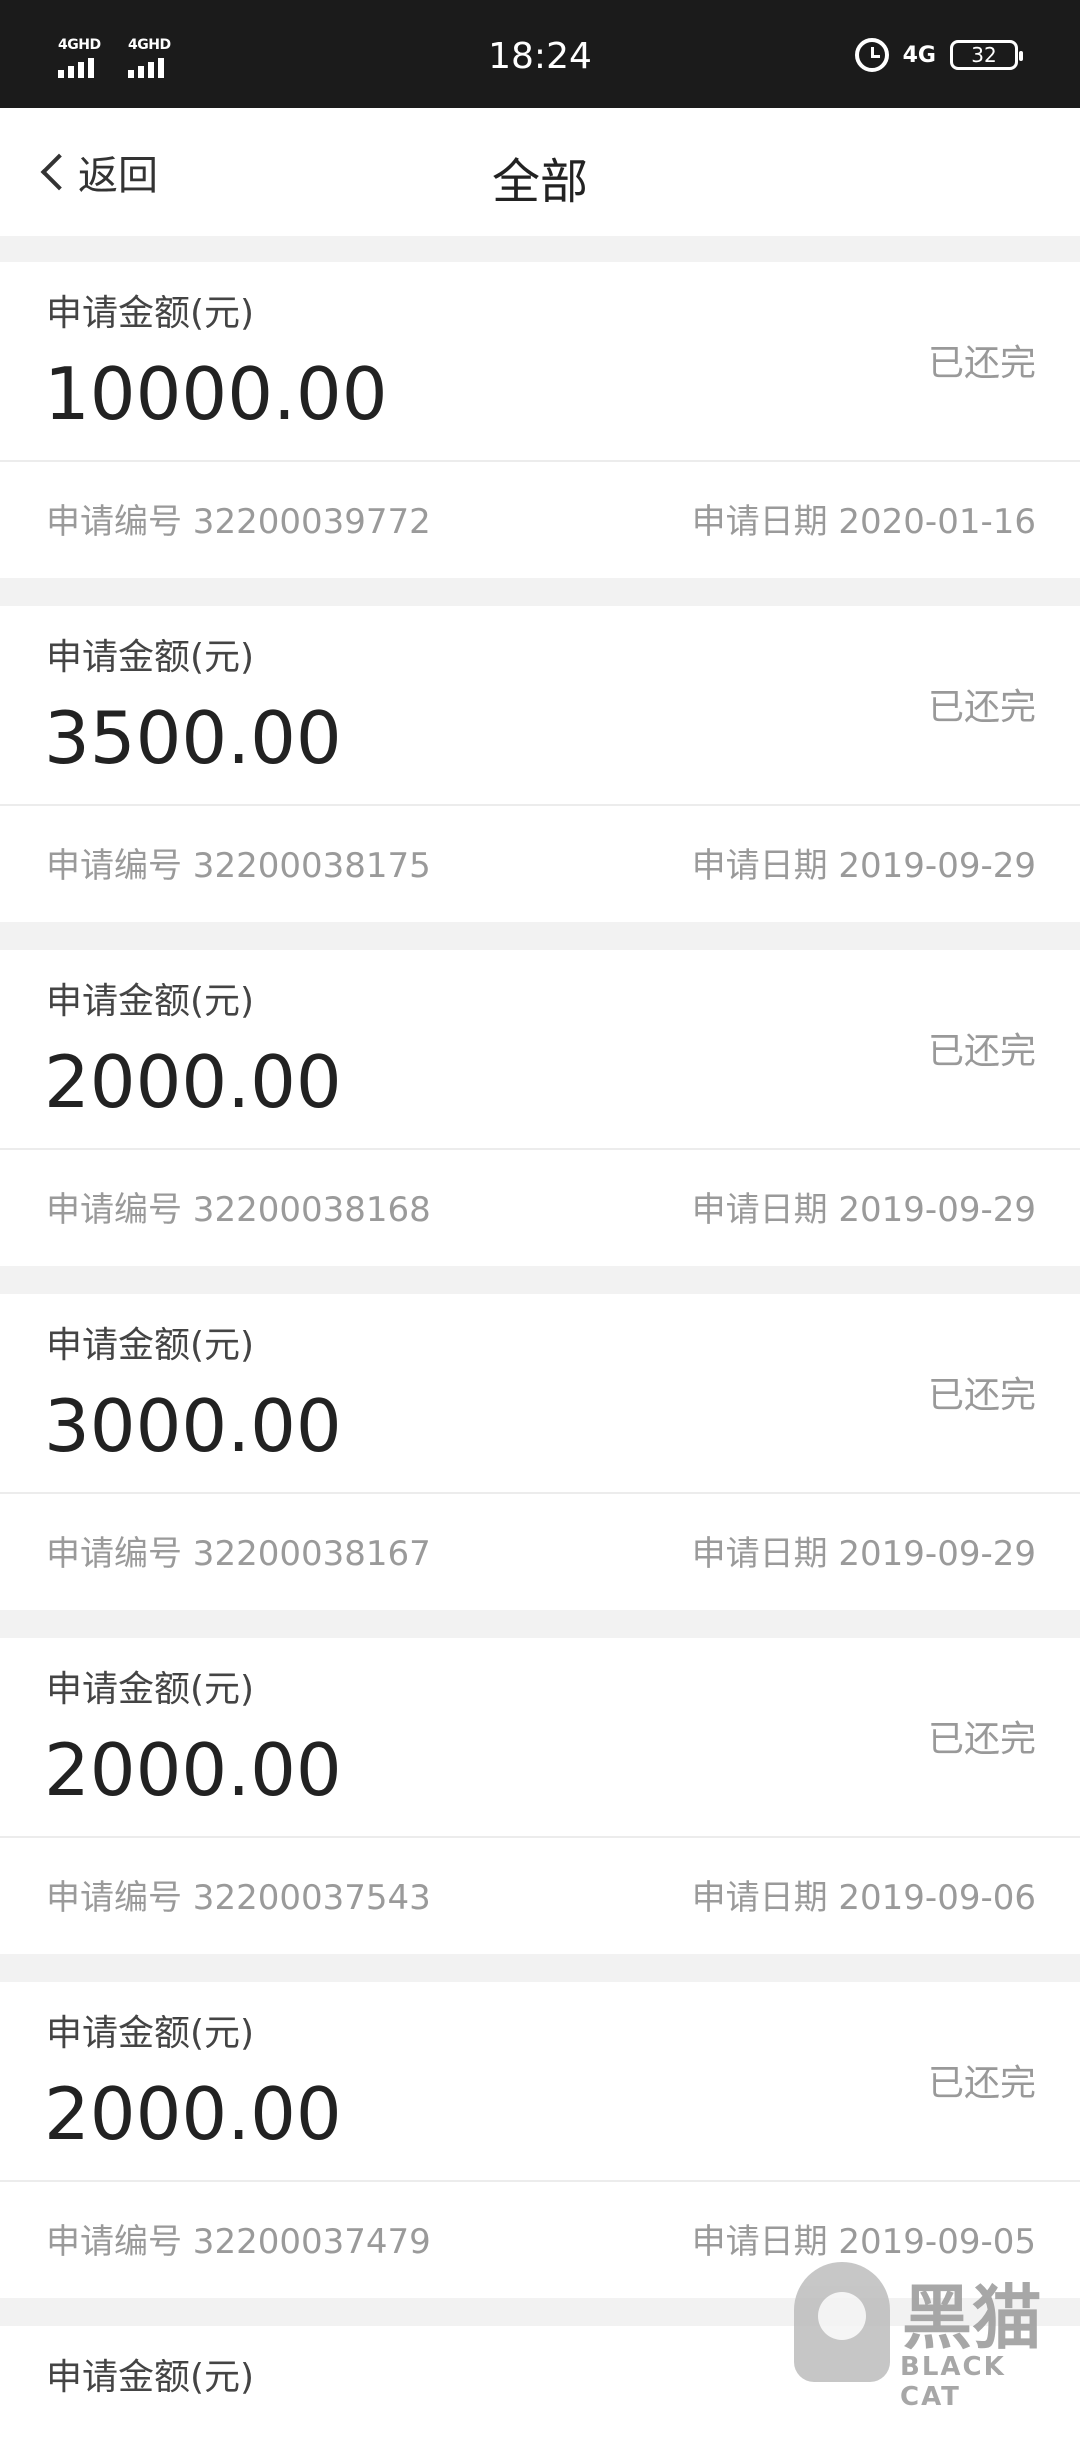 This screenshot has height=2446, width=1080. I want to click on network-type: 4G, so click(919, 55).